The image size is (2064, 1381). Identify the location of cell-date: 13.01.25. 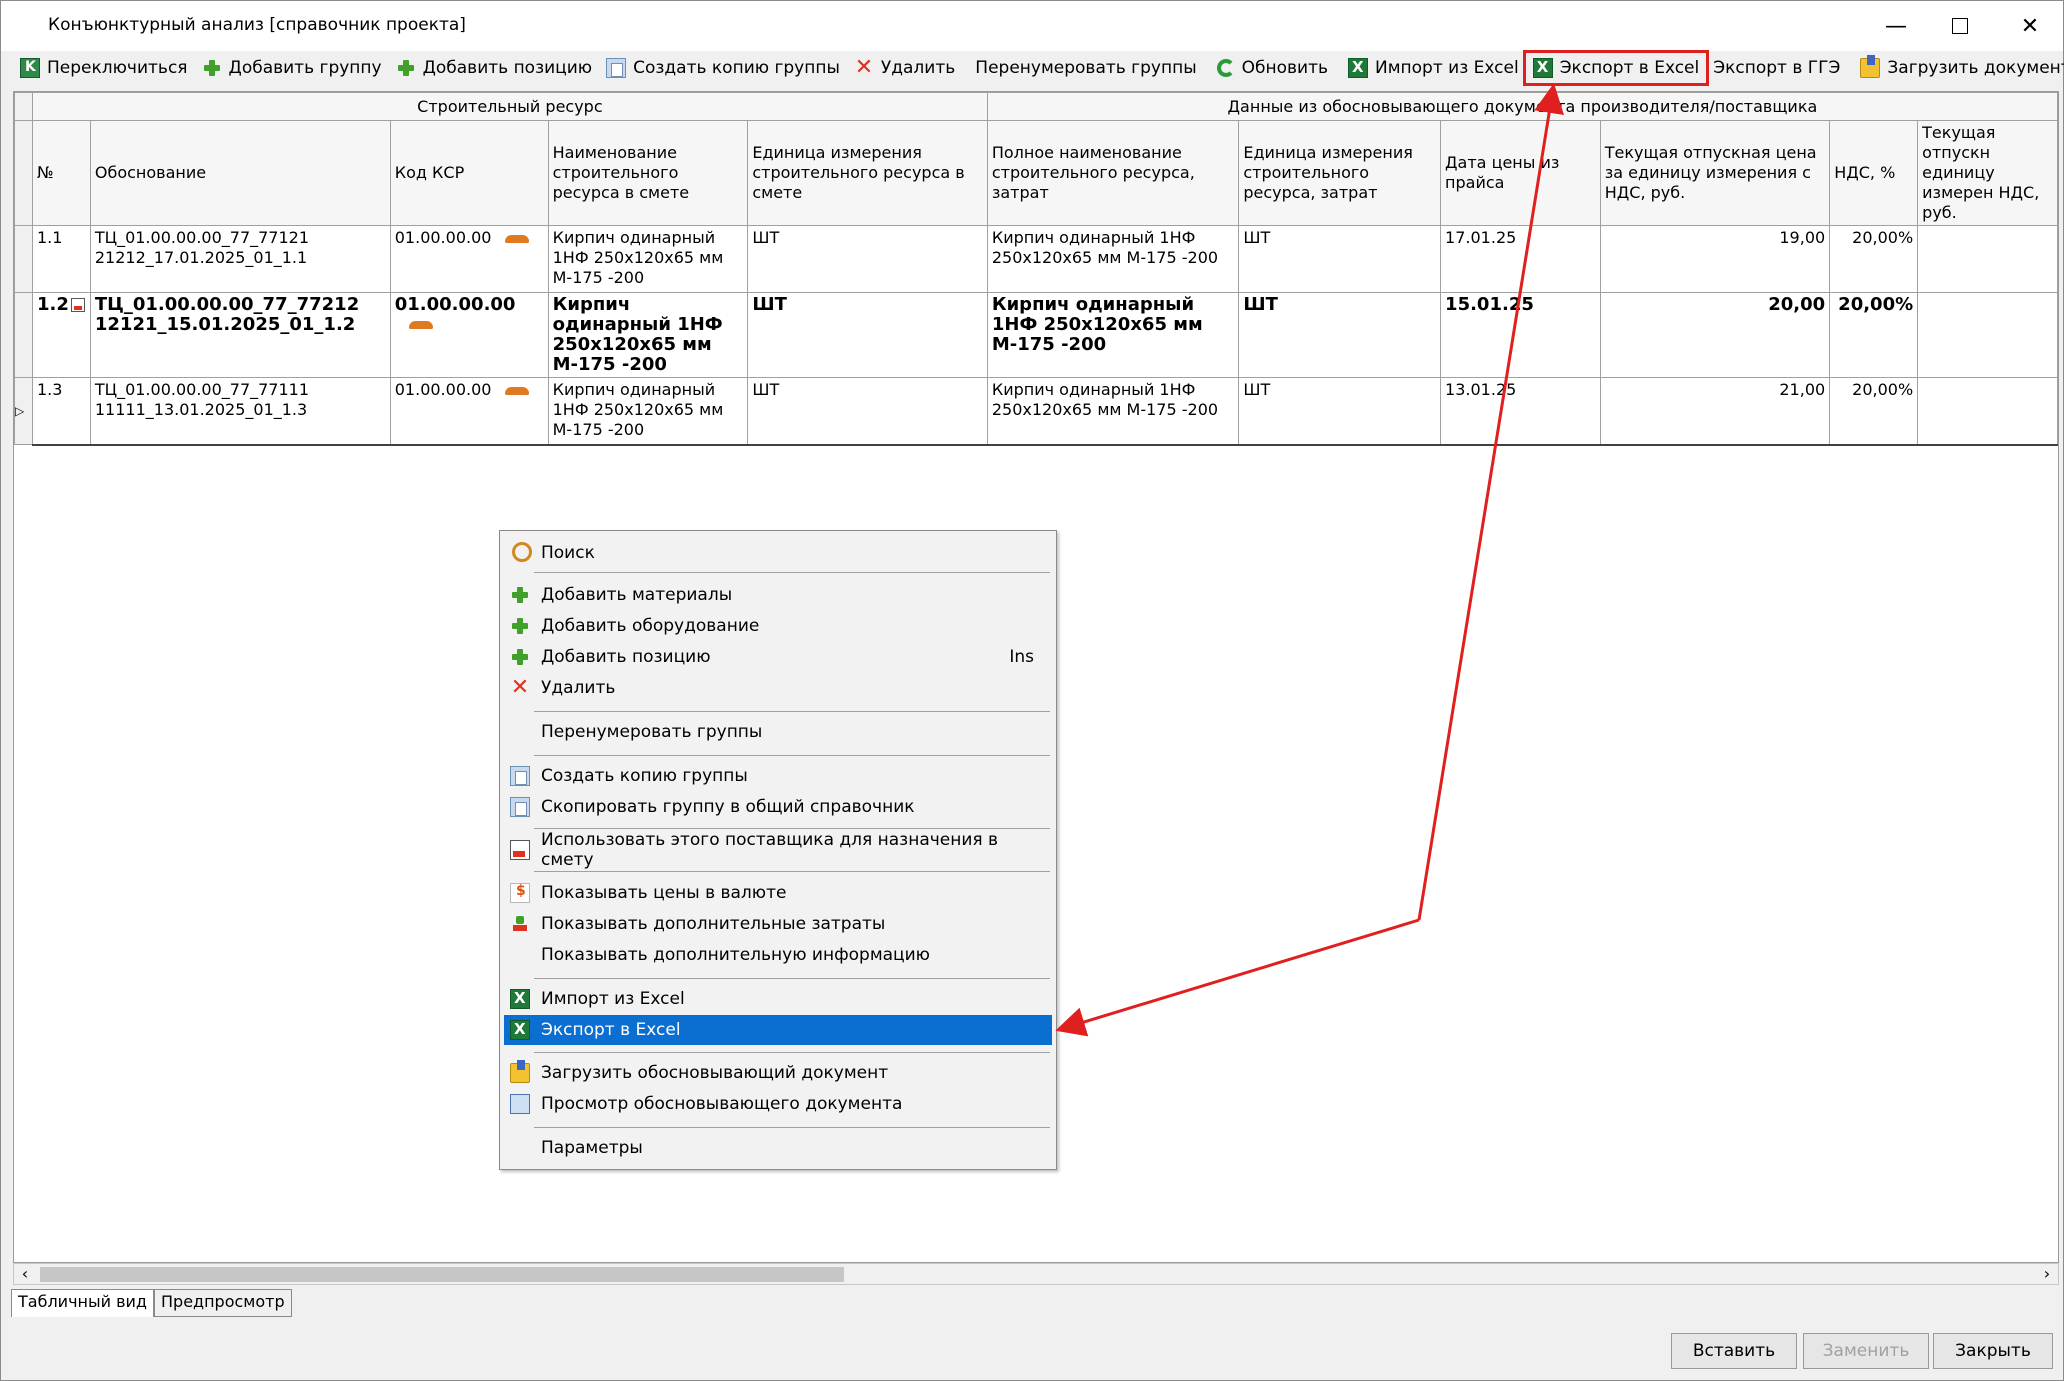
(1520, 411).